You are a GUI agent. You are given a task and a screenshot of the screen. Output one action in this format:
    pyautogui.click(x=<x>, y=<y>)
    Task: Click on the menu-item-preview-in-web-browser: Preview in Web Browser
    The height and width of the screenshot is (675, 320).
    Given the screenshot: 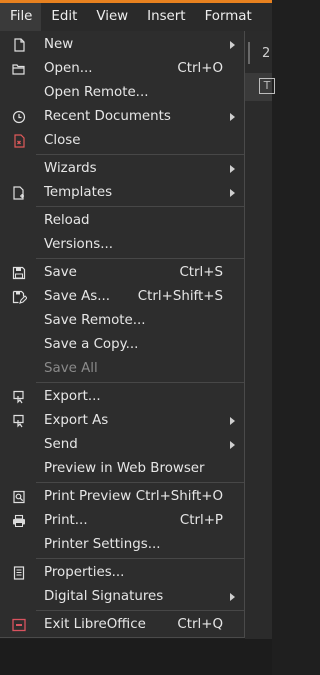 What is the action you would take?
    pyautogui.click(x=122, y=469)
    